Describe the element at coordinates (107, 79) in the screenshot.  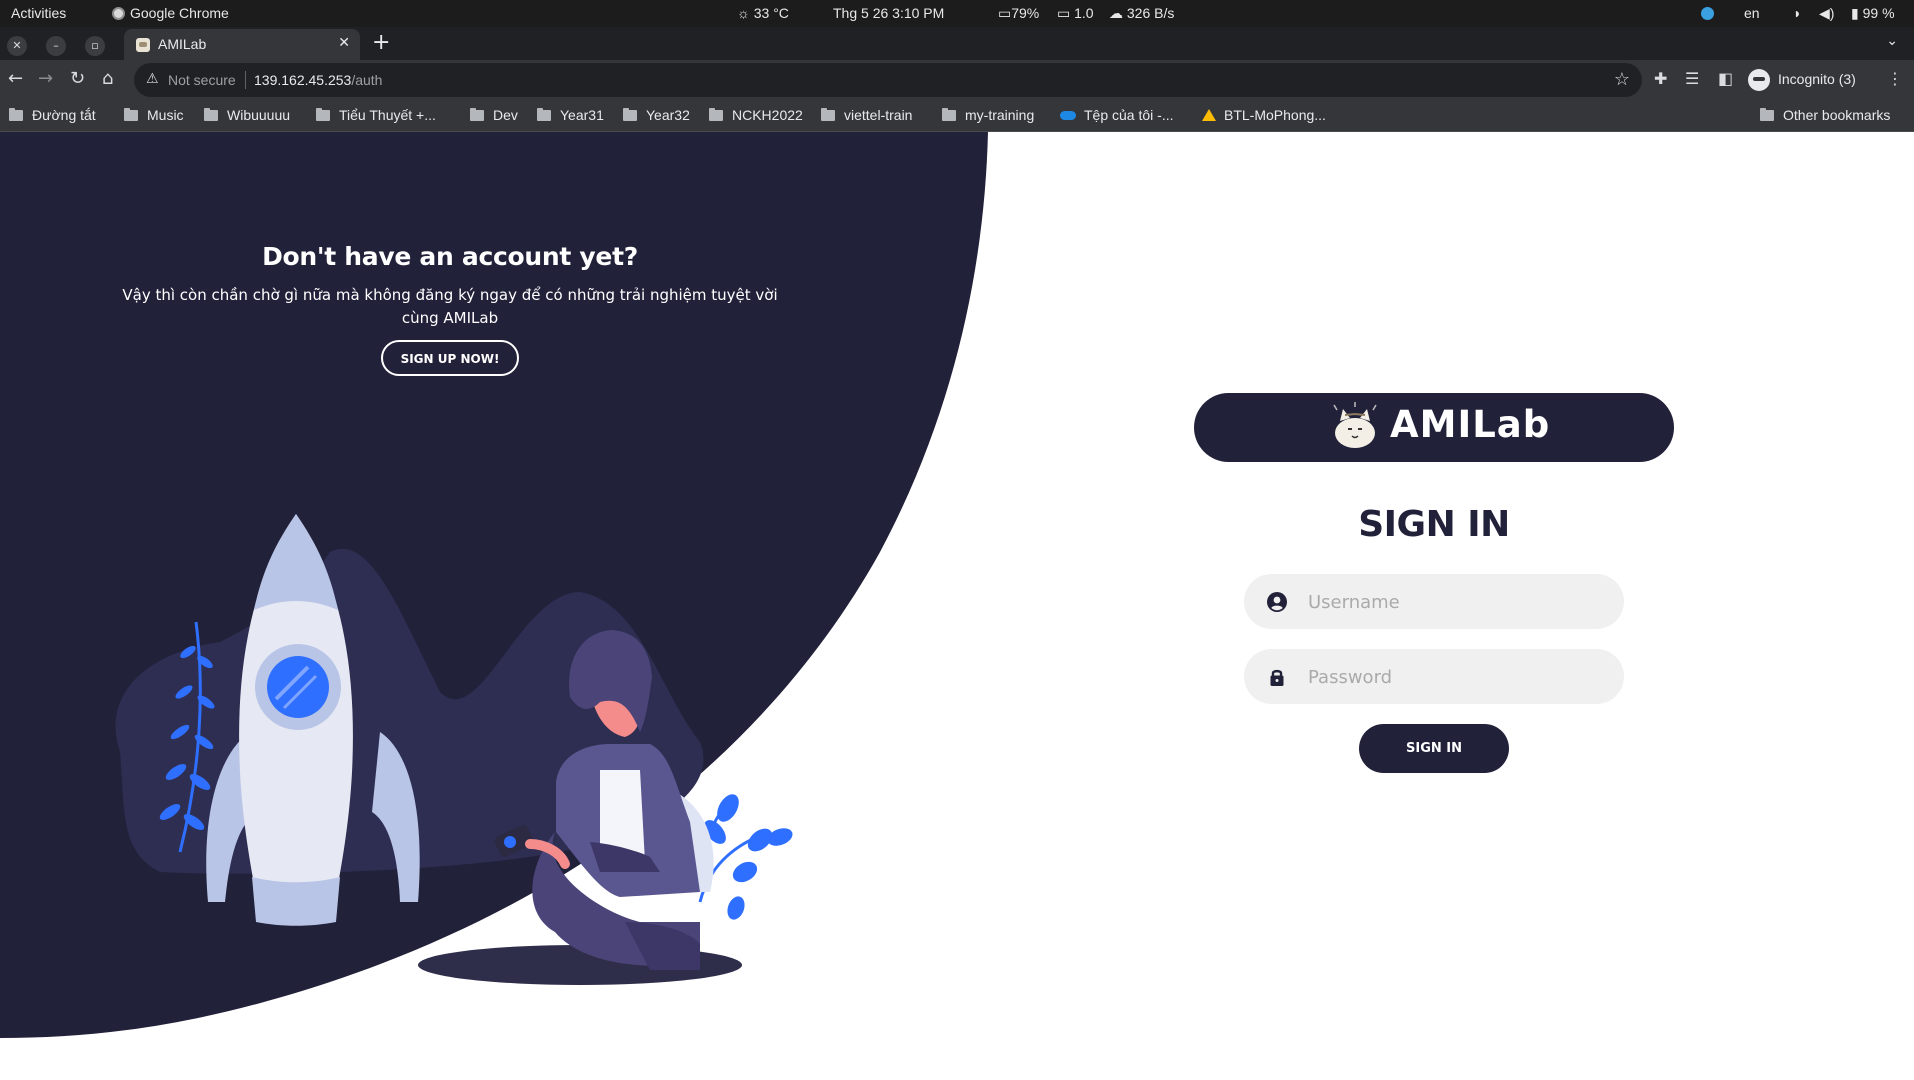
I see `home-icon: ⌂` at that location.